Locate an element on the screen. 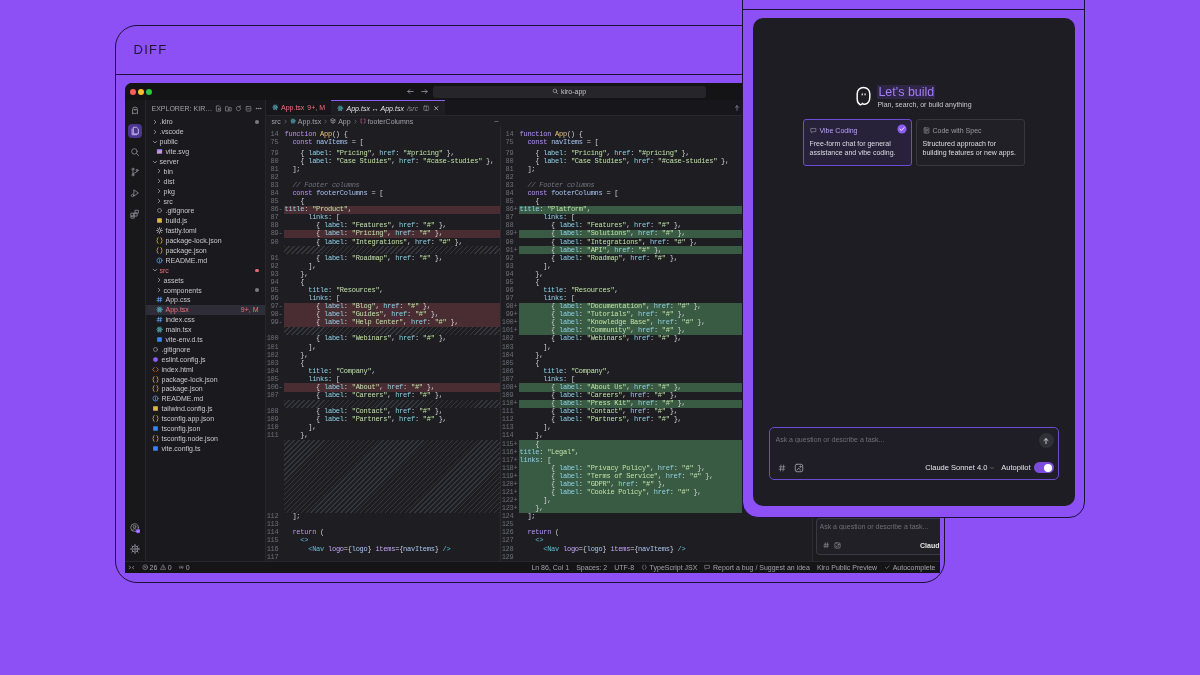 The image size is (1200, 675). refresh-icon is located at coordinates (238, 108).